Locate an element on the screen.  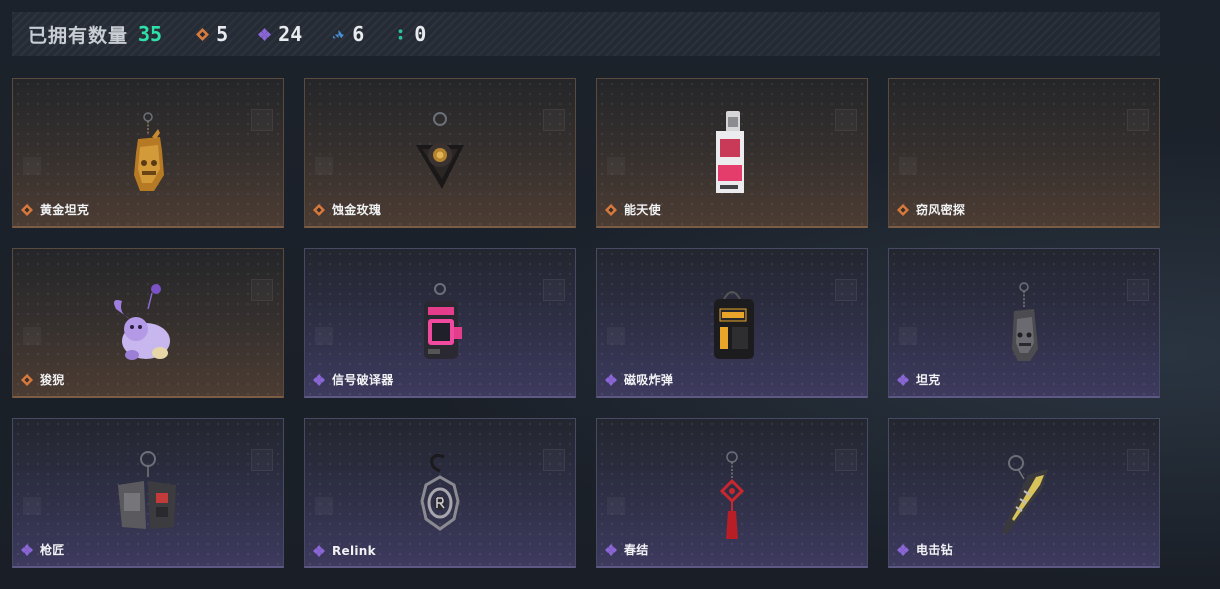
orange-rarity-count: 5 is located at coordinates (212, 34).